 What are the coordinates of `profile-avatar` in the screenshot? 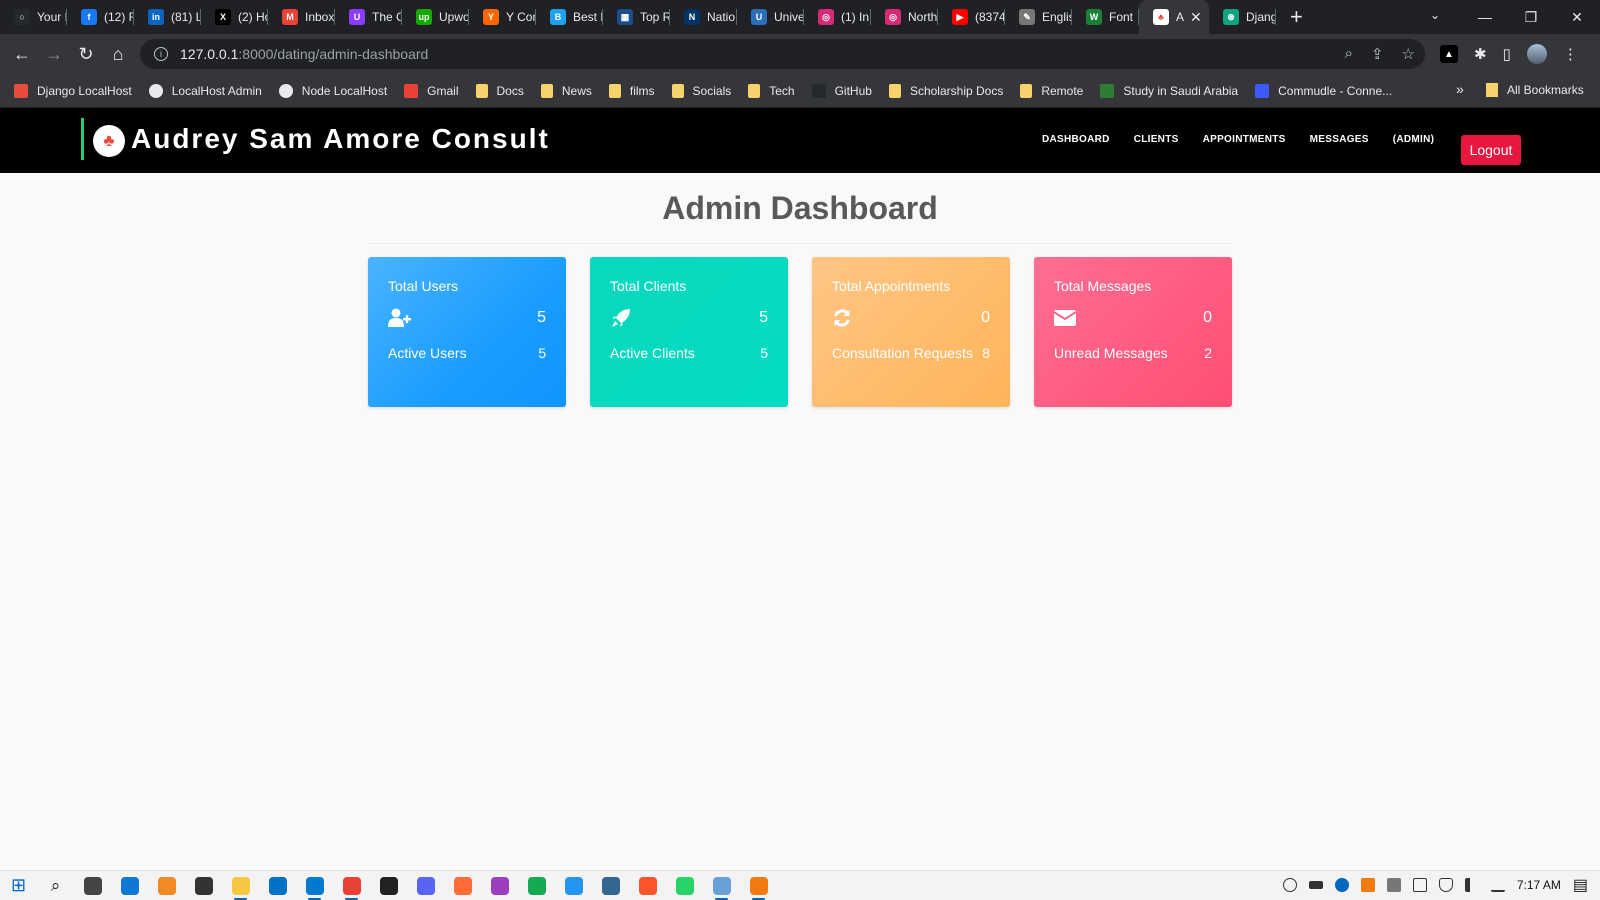 It's located at (1536, 54).